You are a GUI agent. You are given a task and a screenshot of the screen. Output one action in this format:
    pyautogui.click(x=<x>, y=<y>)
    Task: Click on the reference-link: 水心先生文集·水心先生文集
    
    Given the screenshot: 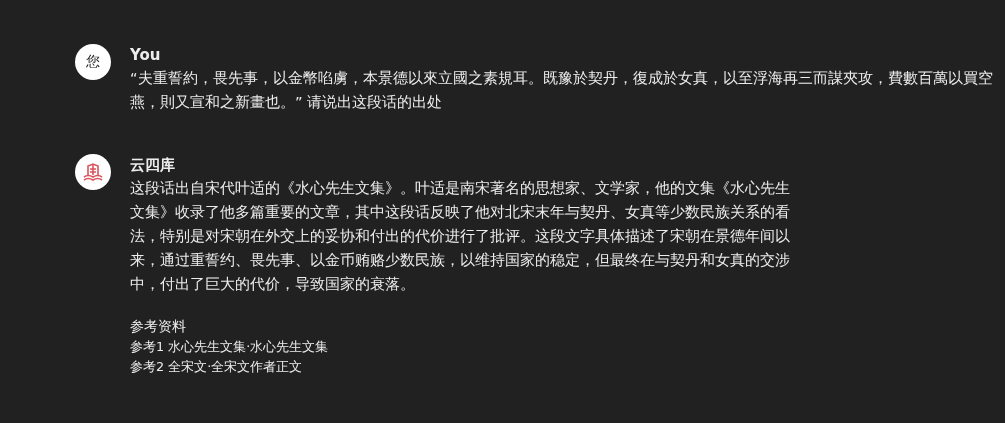 What is the action you would take?
    pyautogui.click(x=248, y=347)
    